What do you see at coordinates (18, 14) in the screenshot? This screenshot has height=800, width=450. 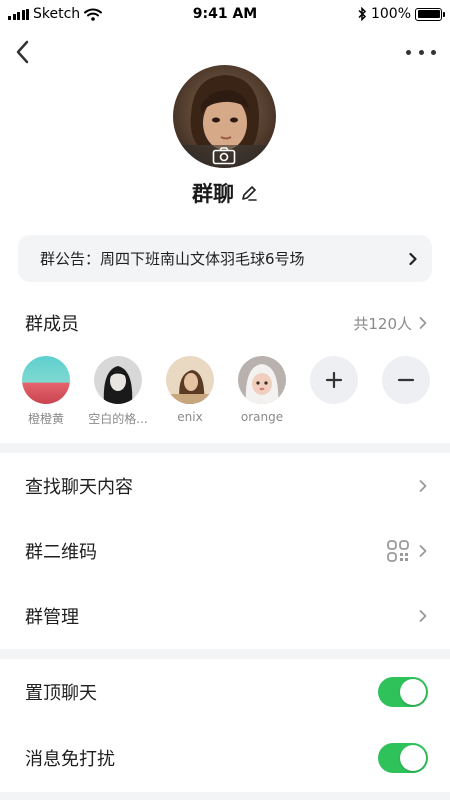 I see `signal-icon` at bounding box center [18, 14].